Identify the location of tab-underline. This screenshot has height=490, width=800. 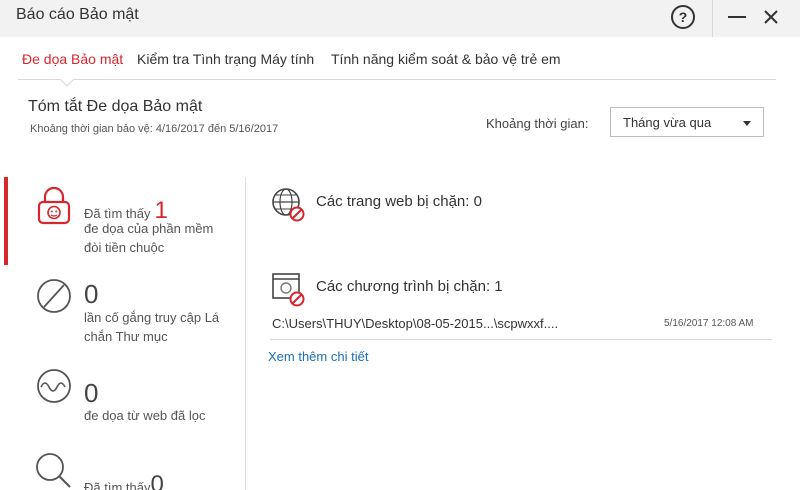
(397, 79).